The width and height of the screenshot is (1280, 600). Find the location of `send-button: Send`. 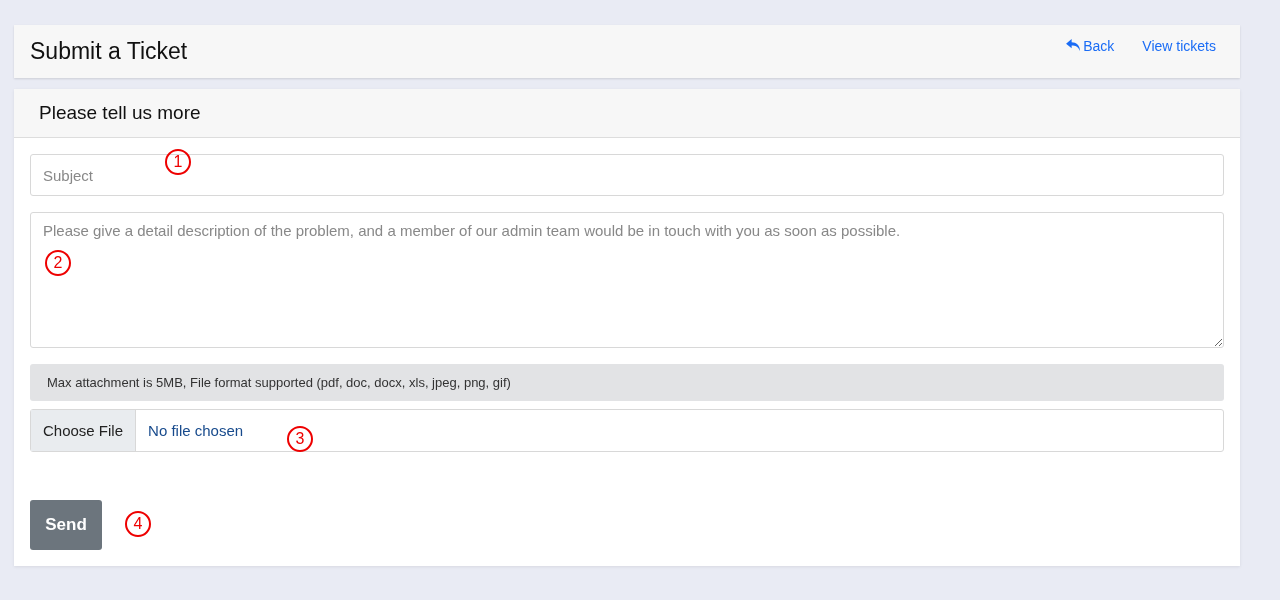

send-button: Send is located at coordinates (66, 525).